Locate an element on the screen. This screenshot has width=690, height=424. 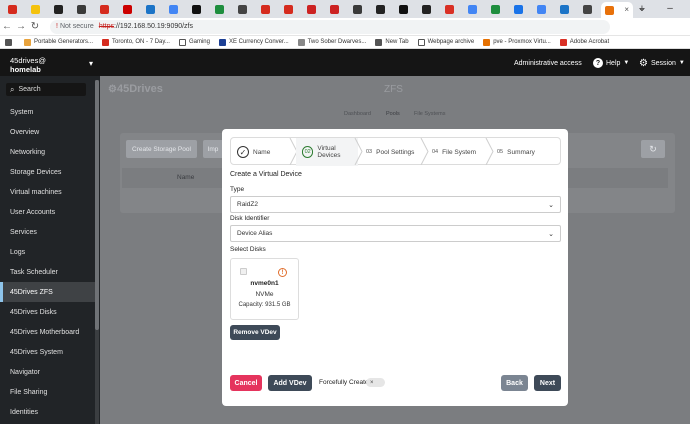
sidebar-item-file-sharing: File Sharing is located at coordinates (47, 392).